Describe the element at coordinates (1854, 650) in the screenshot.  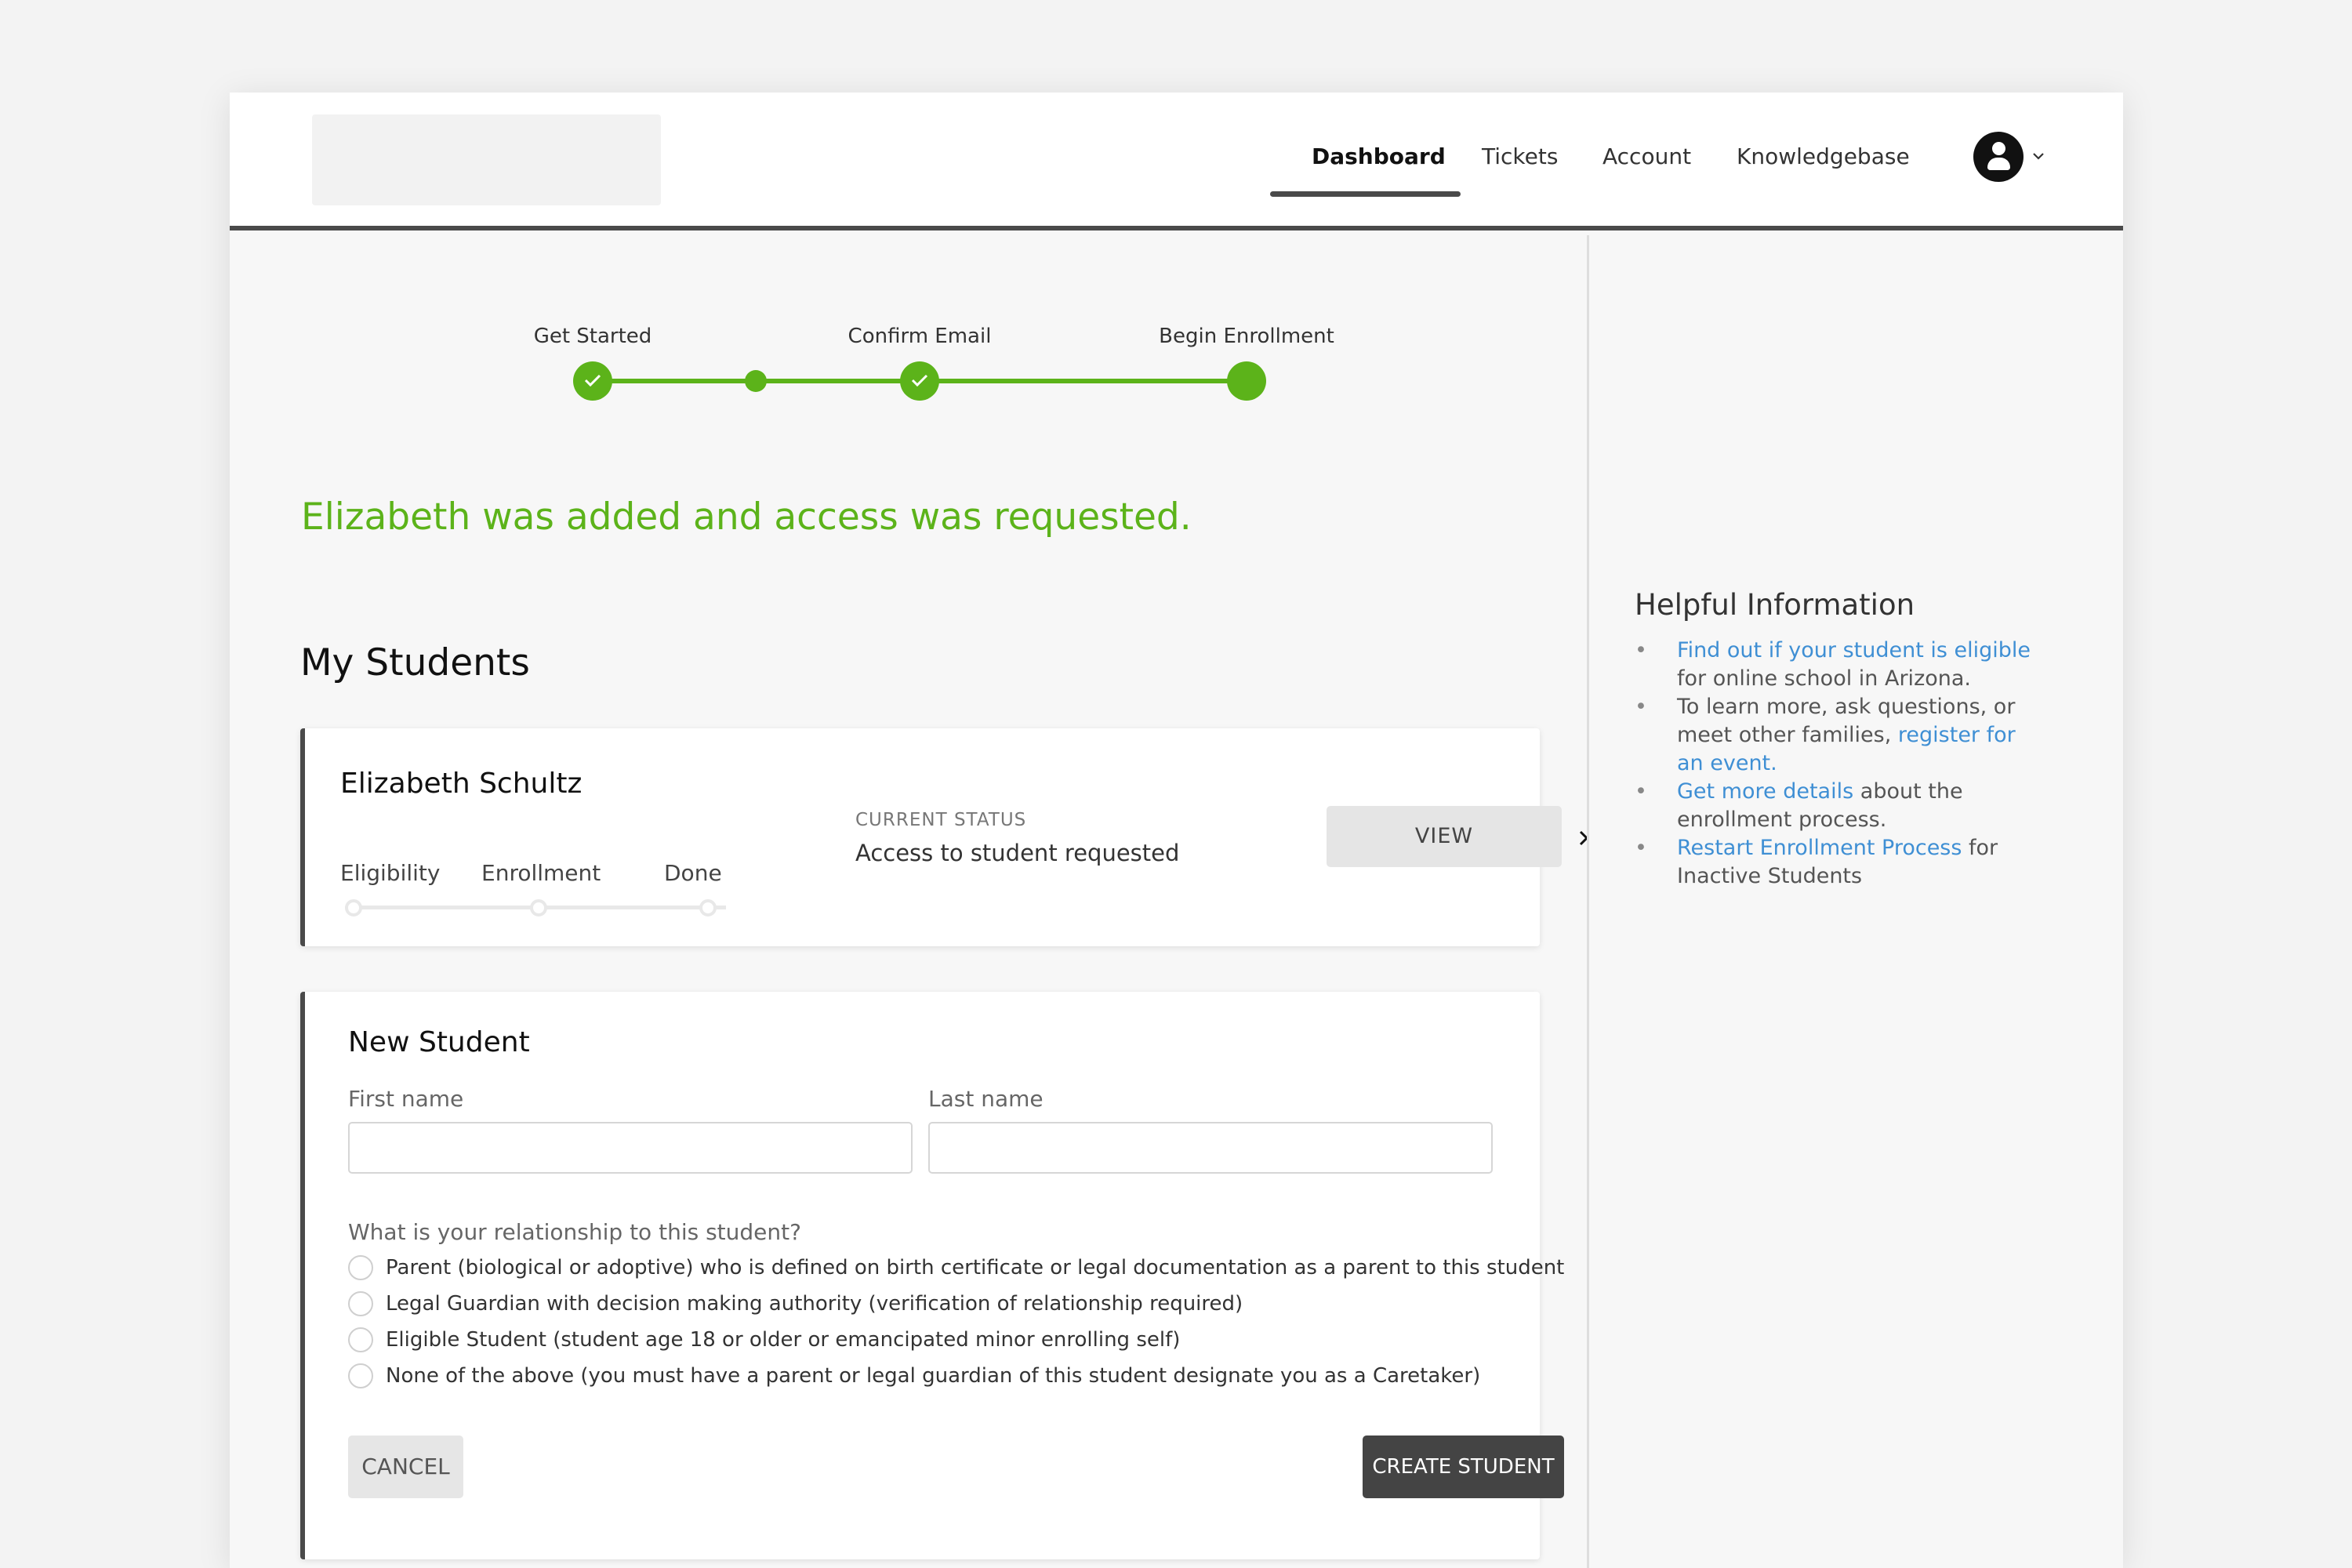
I see `eligibility-link: Find out if your student is eligible` at that location.